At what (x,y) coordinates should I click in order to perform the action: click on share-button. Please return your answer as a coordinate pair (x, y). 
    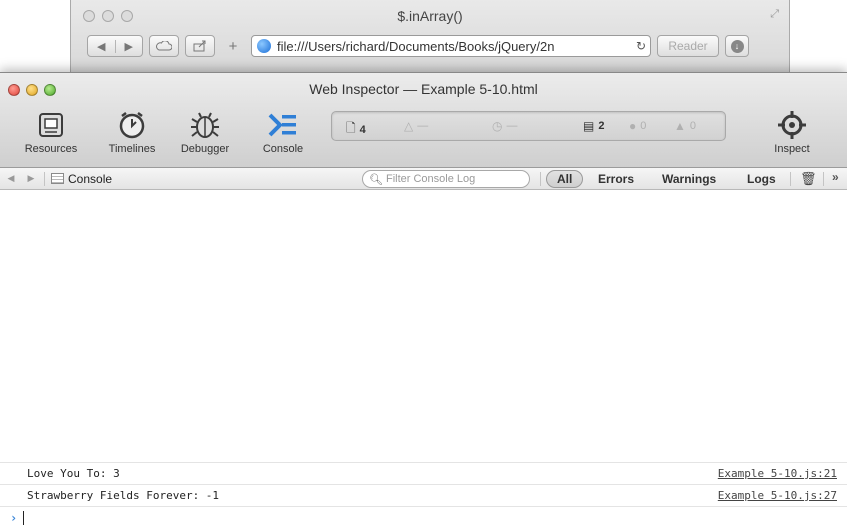
    Looking at the image, I should click on (200, 46).